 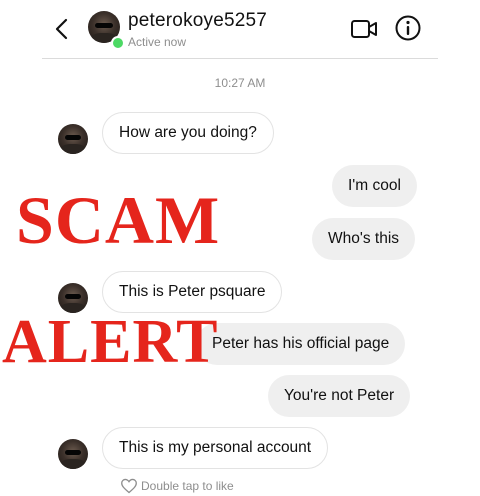 I want to click on message-text: How are you doing?, so click(x=188, y=132).